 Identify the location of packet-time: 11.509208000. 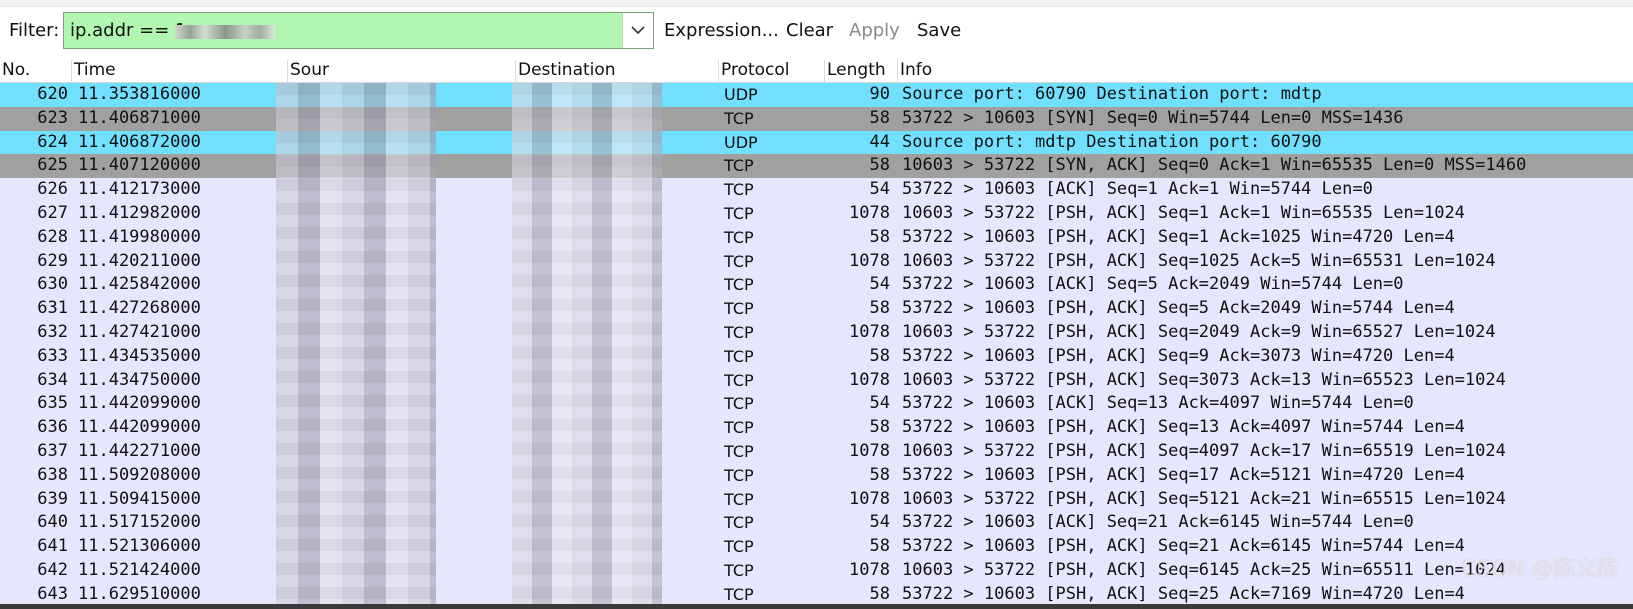
(139, 474).